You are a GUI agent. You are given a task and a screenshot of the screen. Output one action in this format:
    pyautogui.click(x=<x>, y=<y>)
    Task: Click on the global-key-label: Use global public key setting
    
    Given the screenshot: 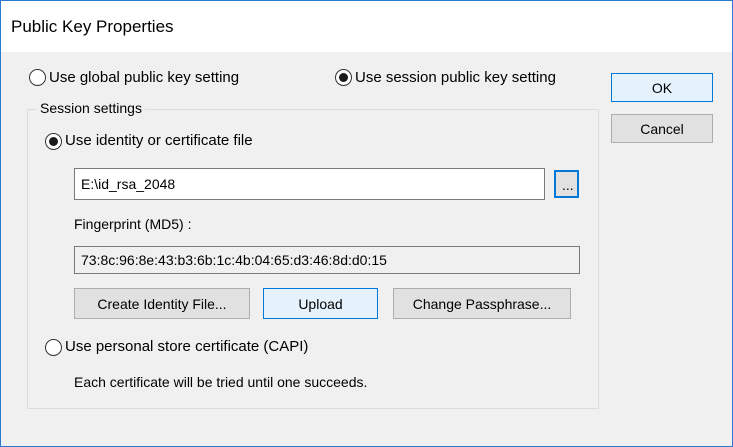 What is the action you would take?
    pyautogui.click(x=144, y=77)
    